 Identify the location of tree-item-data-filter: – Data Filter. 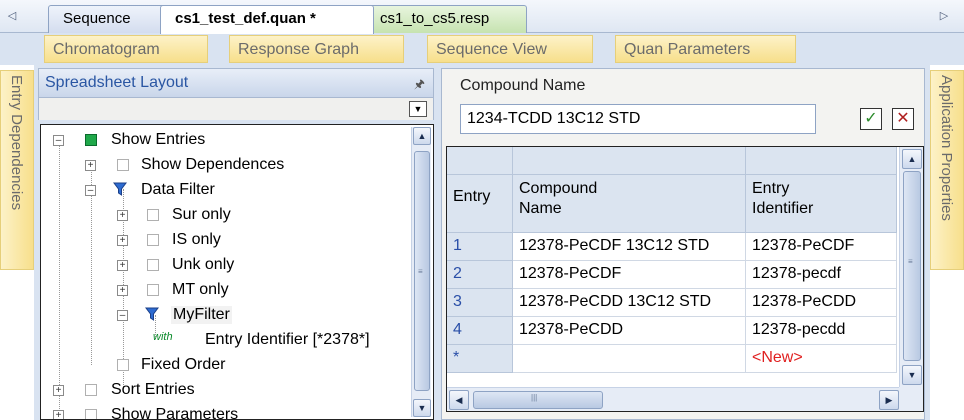
(221, 191).